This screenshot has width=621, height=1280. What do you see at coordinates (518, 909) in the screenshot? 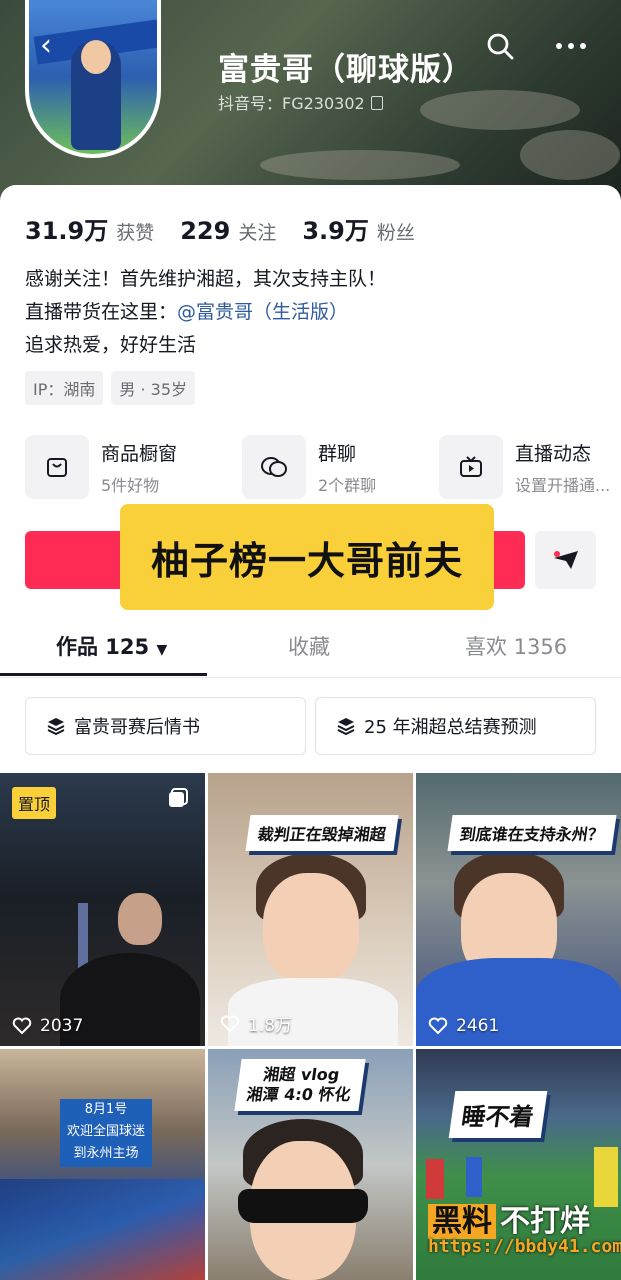
I see `video-thumbnail: 到底谁在支持永州？ 2461` at bounding box center [518, 909].